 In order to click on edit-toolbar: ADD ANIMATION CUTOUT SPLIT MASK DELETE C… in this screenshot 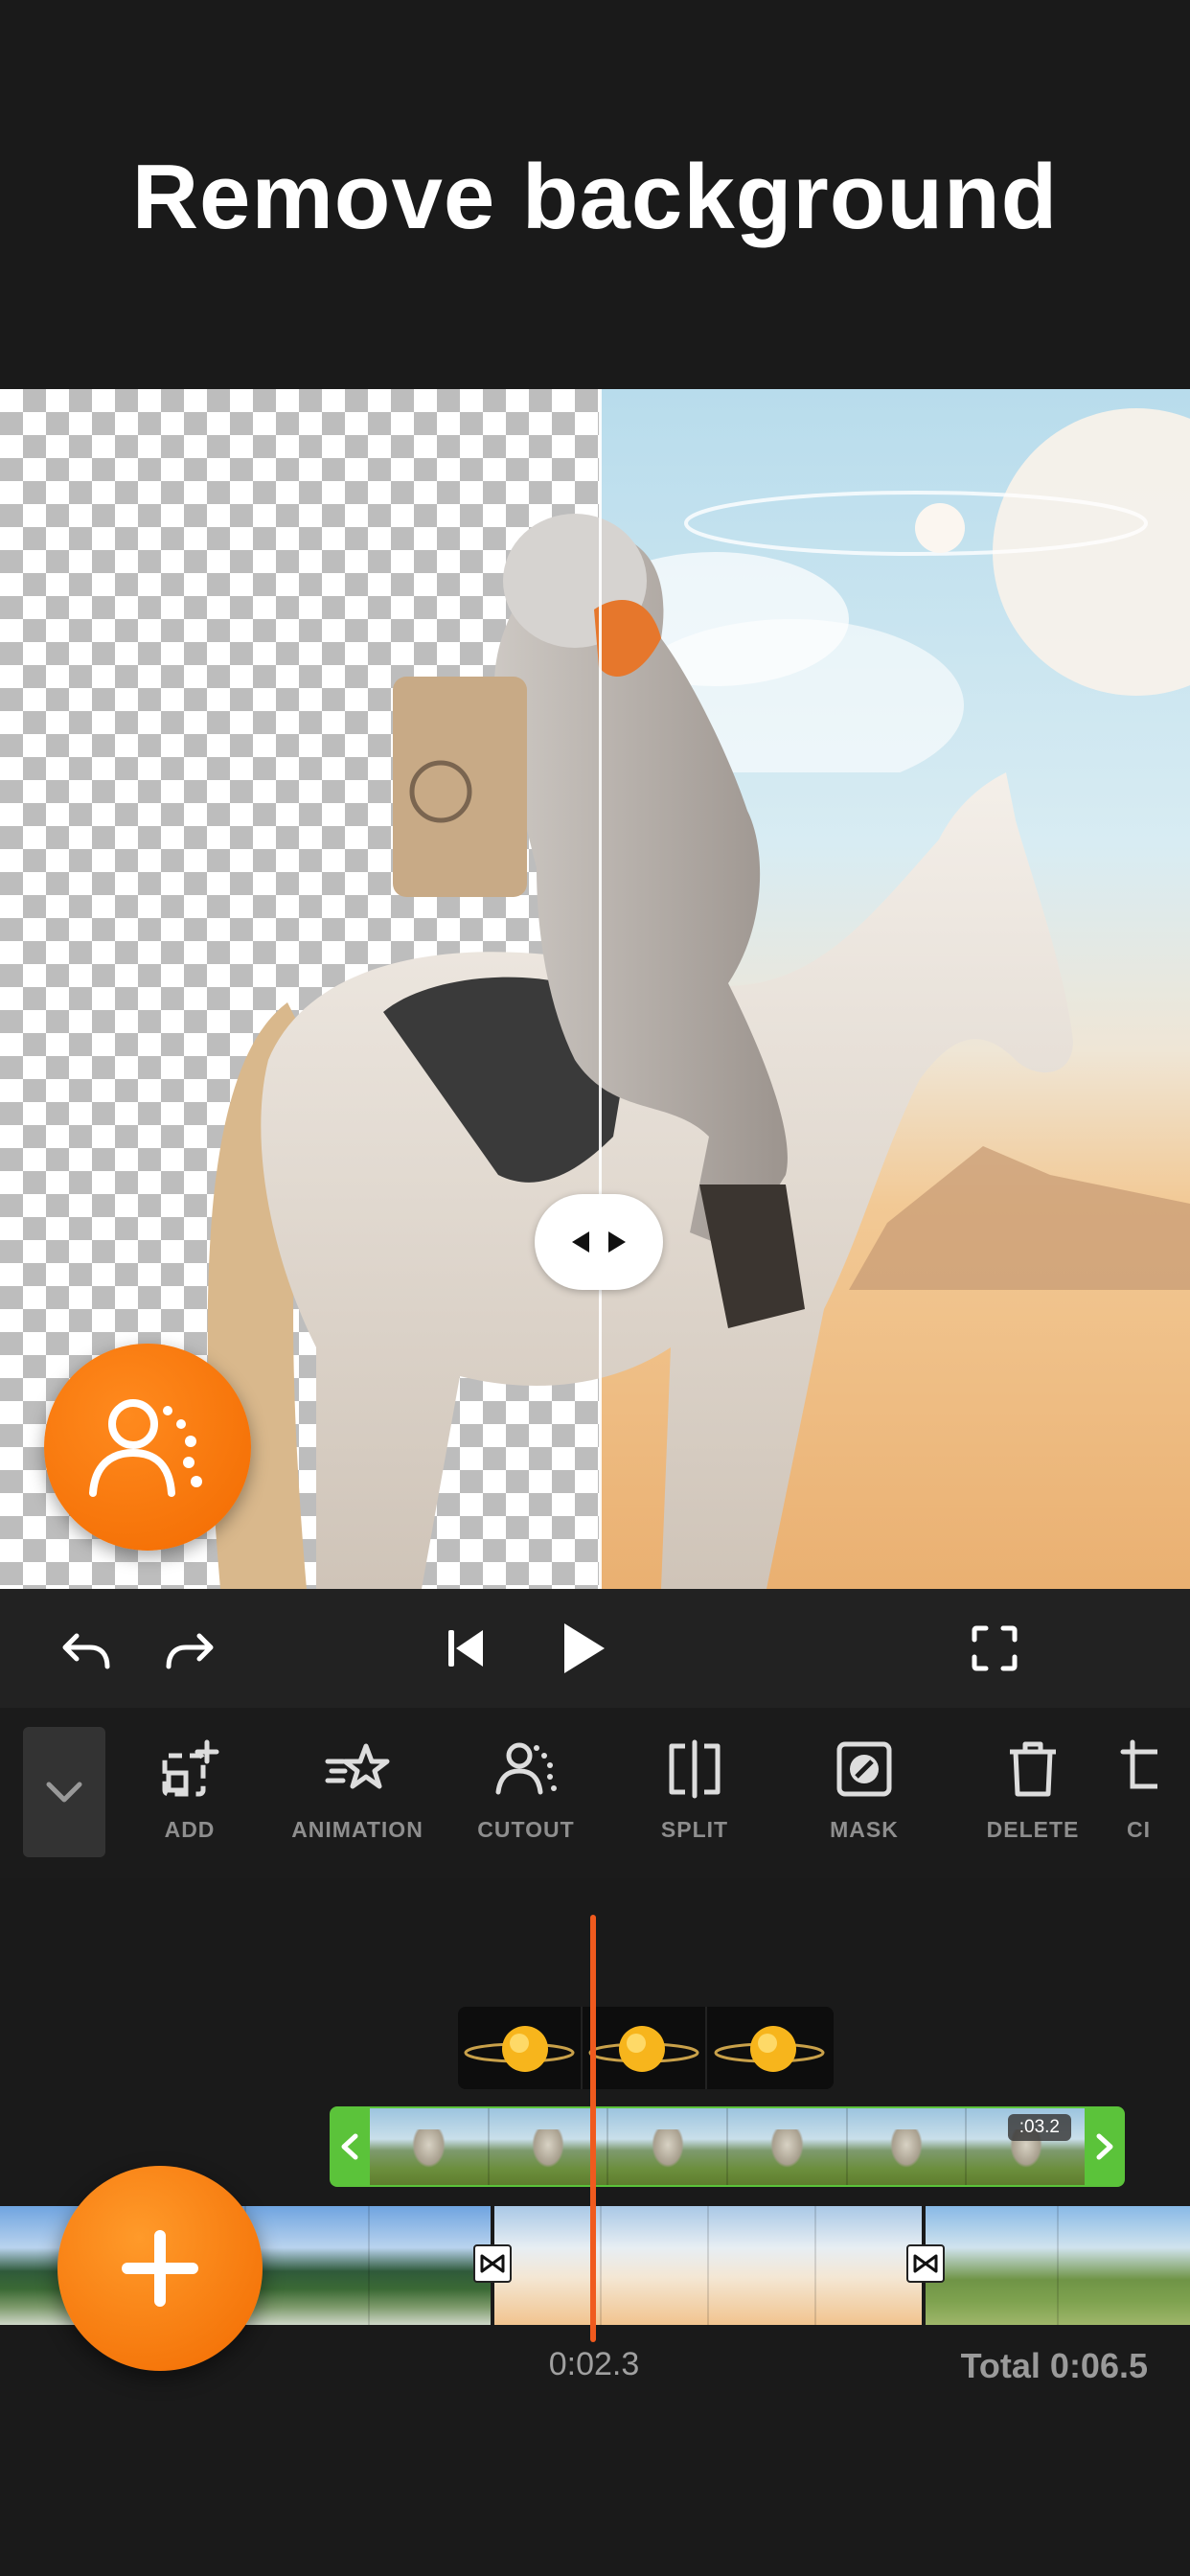, I will do `click(595, 1793)`.